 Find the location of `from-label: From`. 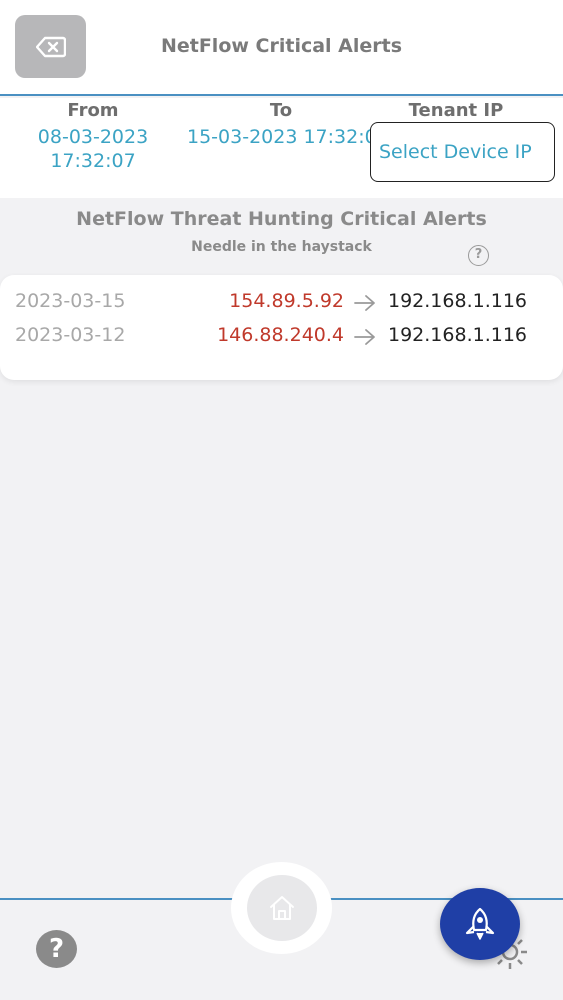

from-label: From is located at coordinates (93, 110).